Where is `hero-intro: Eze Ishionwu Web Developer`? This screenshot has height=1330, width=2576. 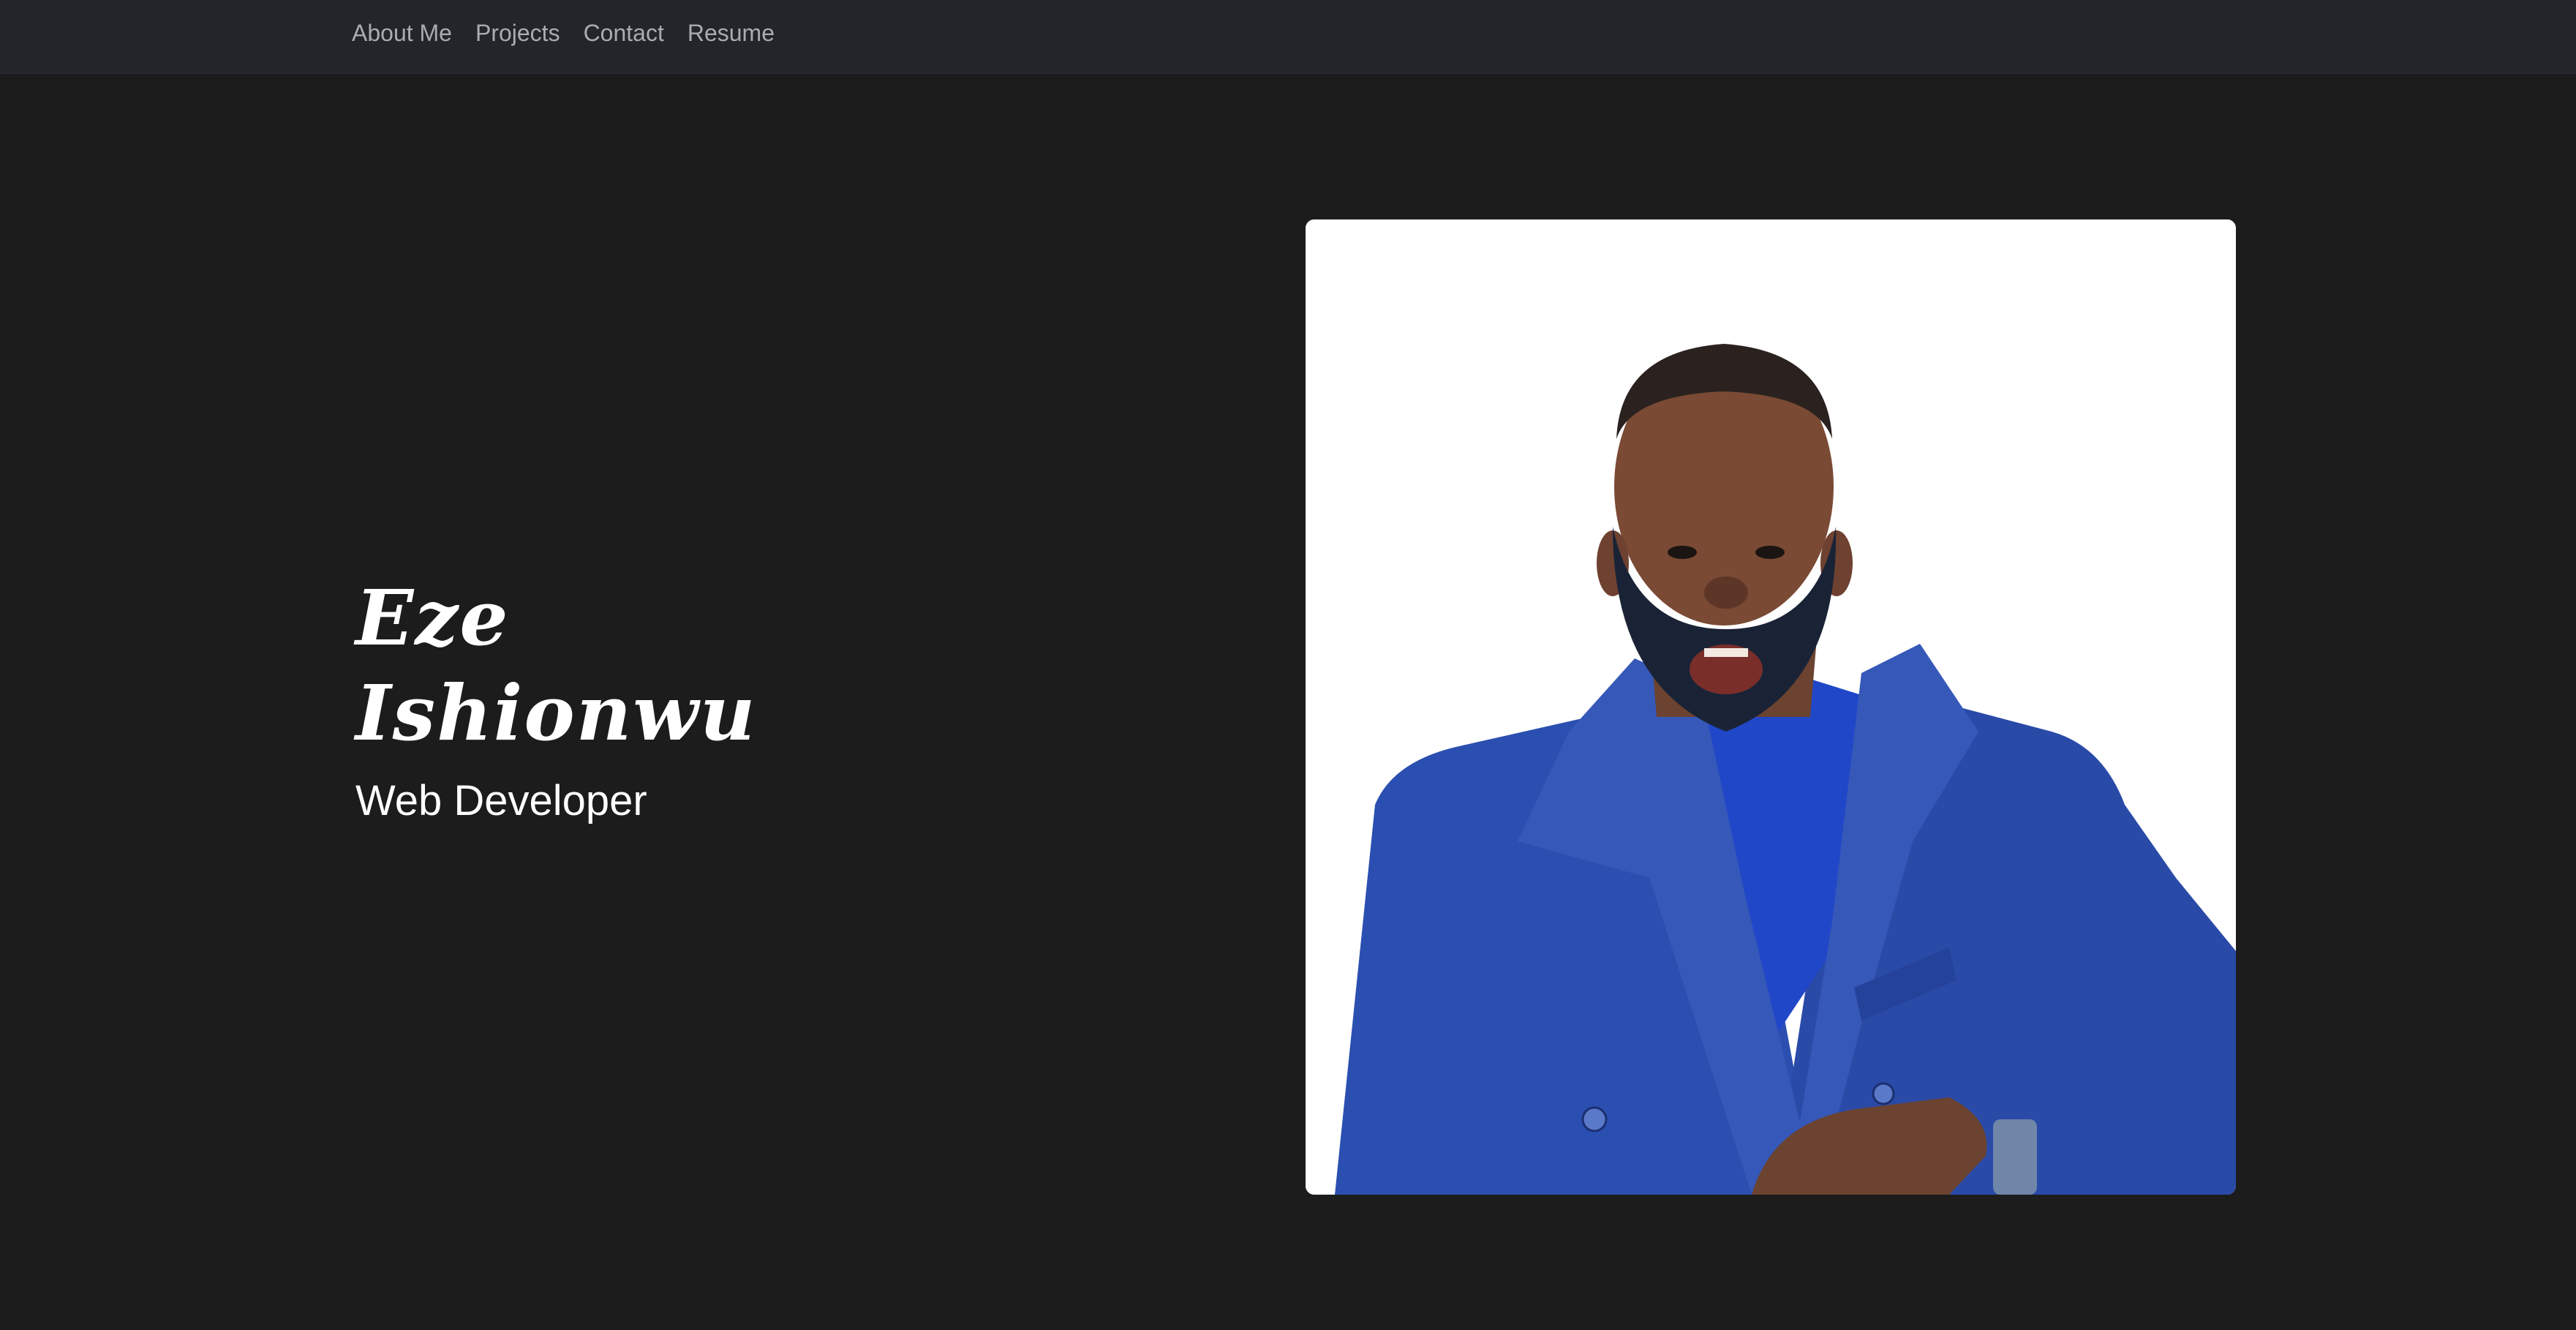
hero-intro: Eze Ishionwu Web Developer is located at coordinates (555, 699).